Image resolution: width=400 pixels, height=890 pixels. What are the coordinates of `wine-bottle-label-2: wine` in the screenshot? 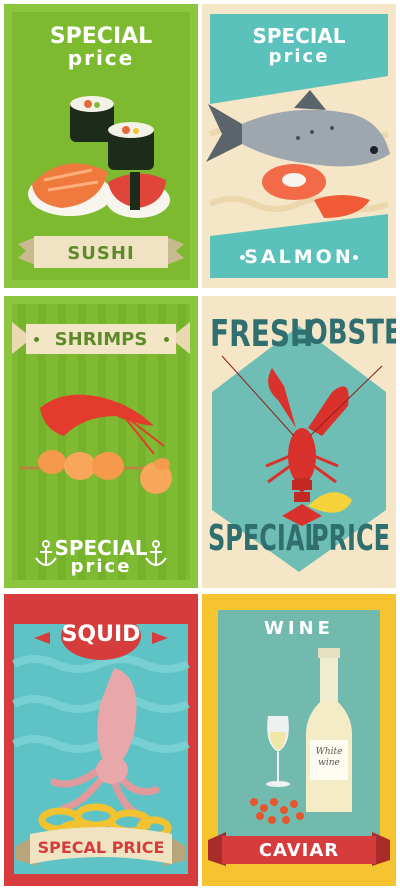 It's located at (329, 763).